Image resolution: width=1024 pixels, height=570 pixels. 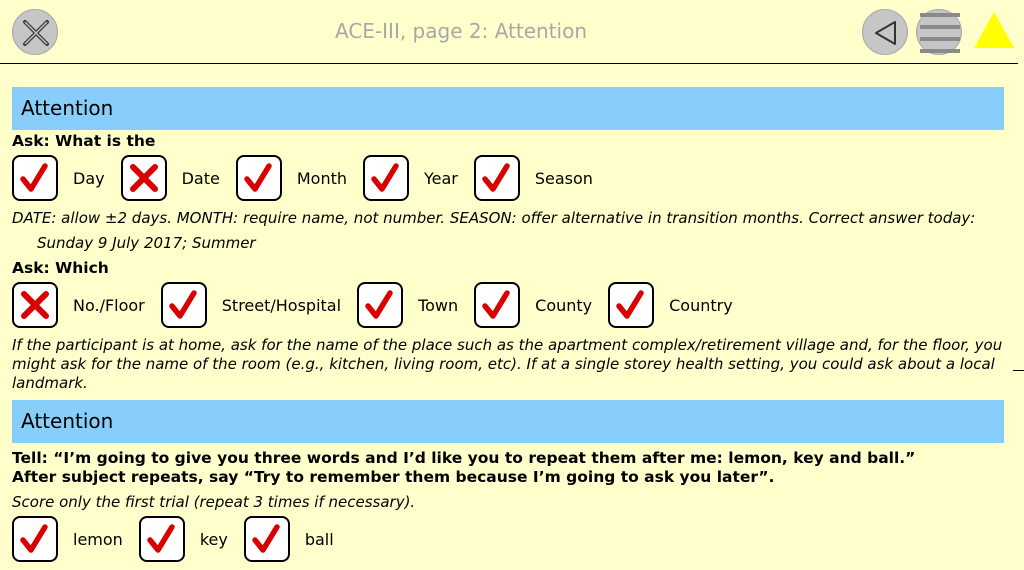 I want to click on checkbox-season, so click(x=496, y=178).